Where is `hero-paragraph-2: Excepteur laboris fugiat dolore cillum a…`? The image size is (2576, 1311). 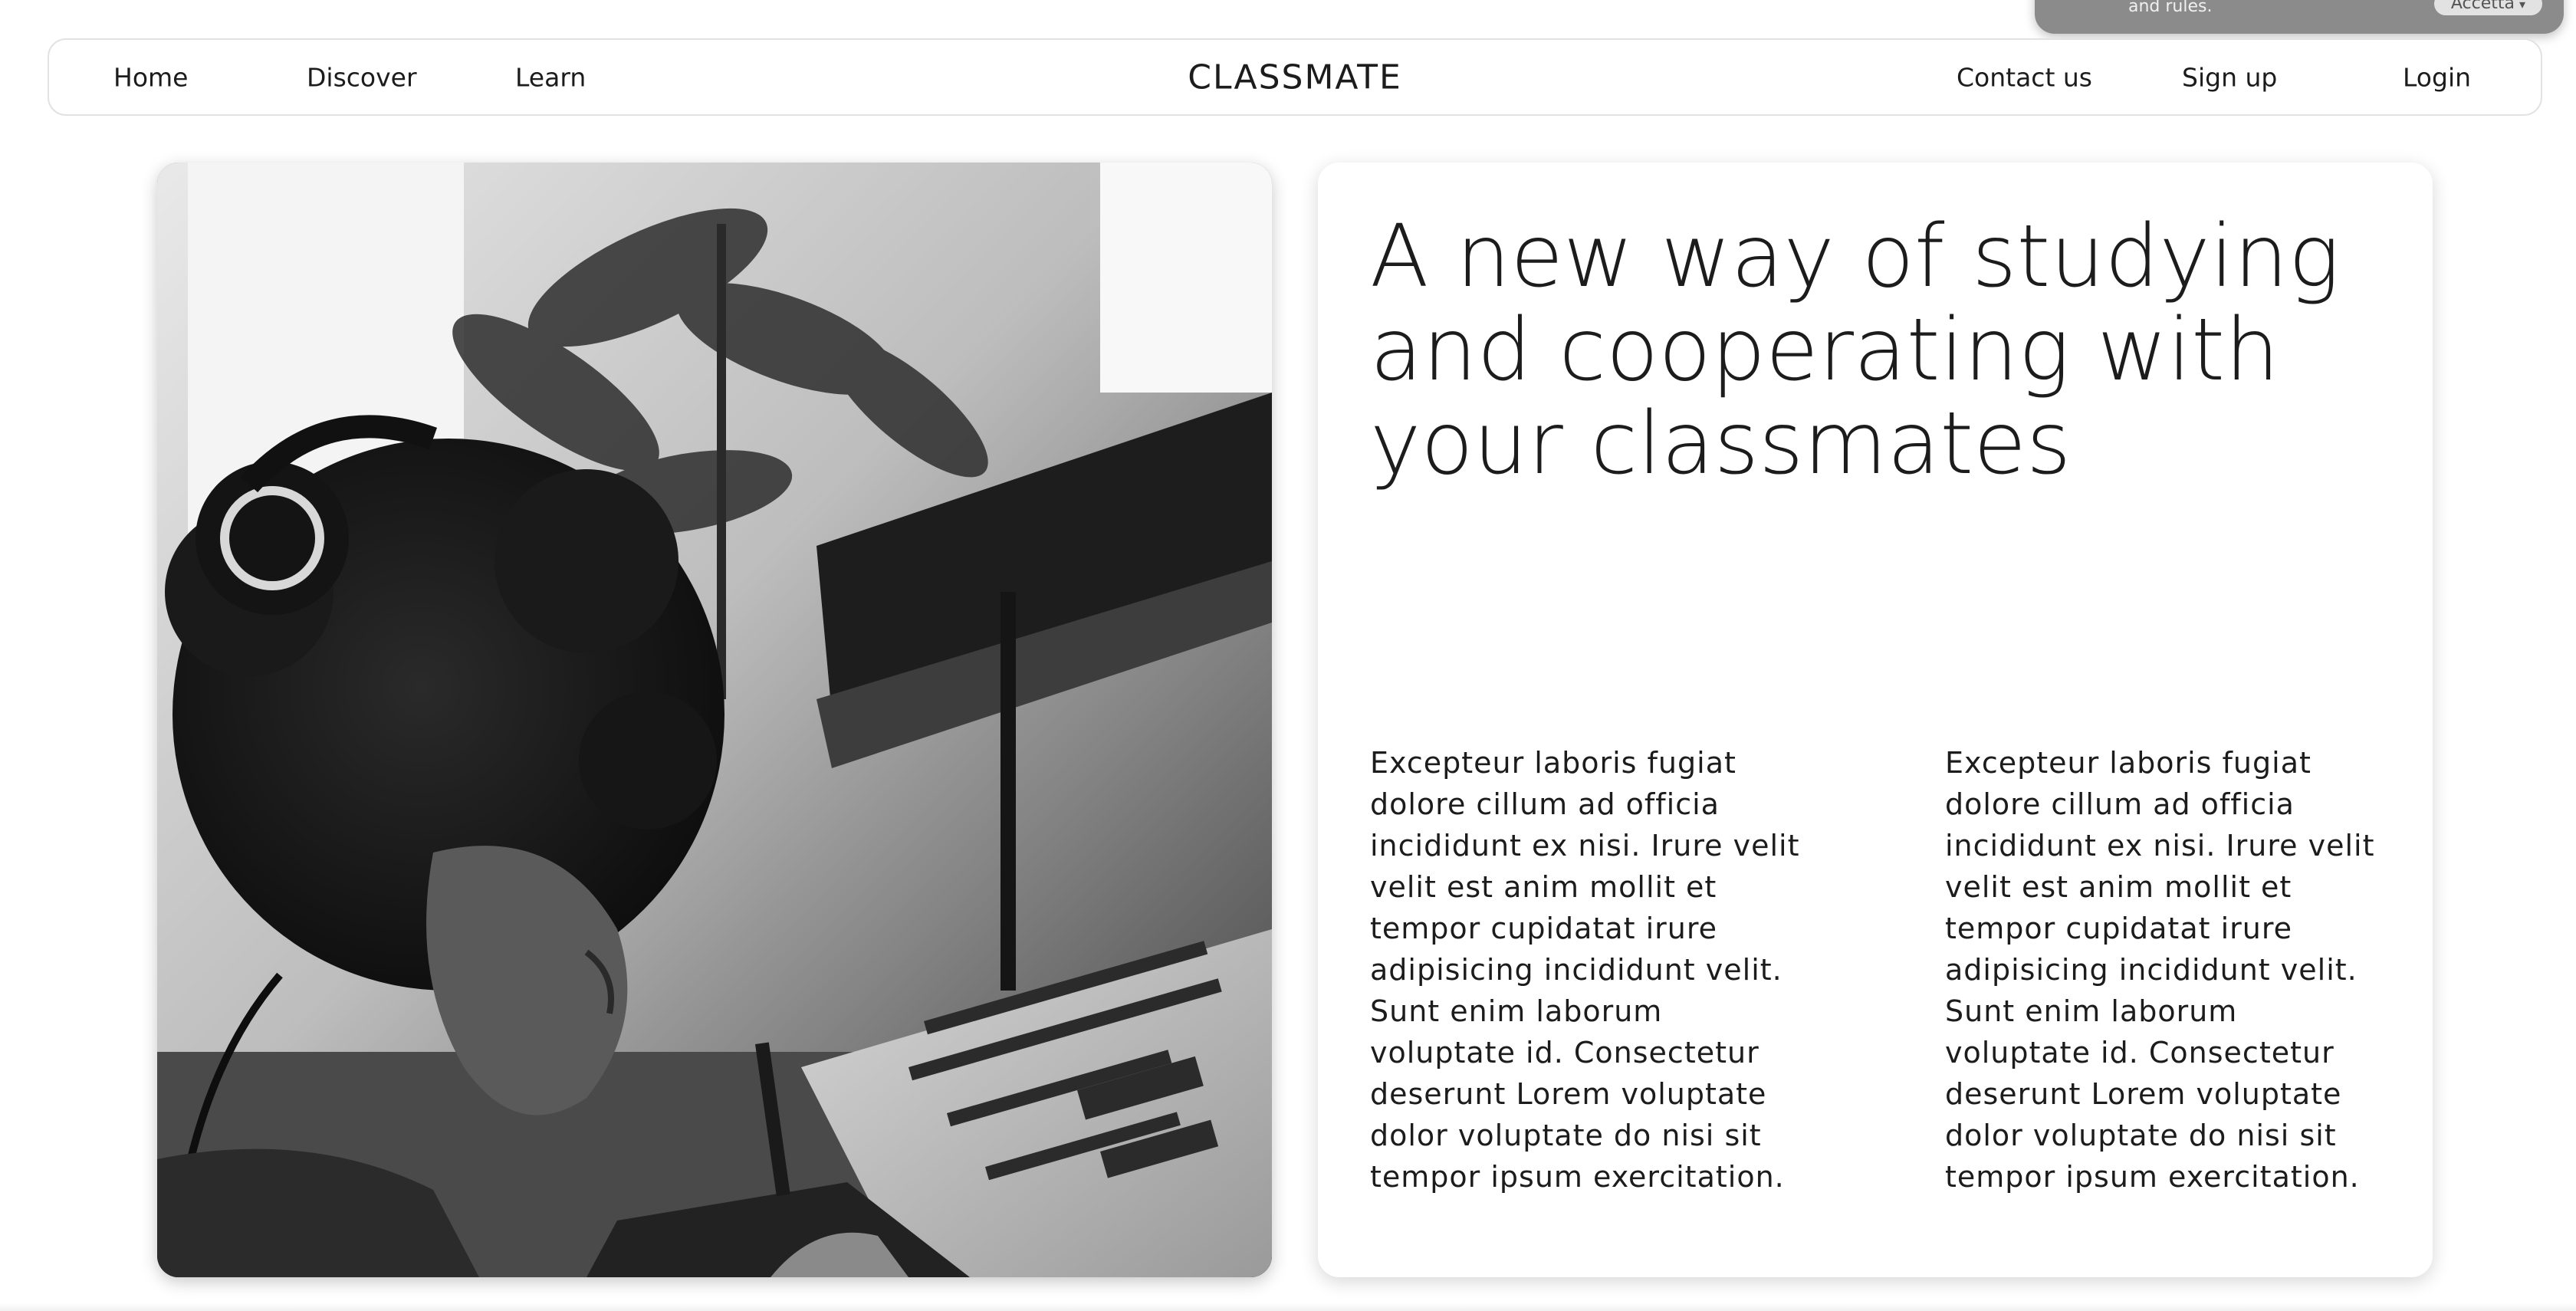 hero-paragraph-2: Excepteur laboris fugiat dolore cillum a… is located at coordinates (2160, 970).